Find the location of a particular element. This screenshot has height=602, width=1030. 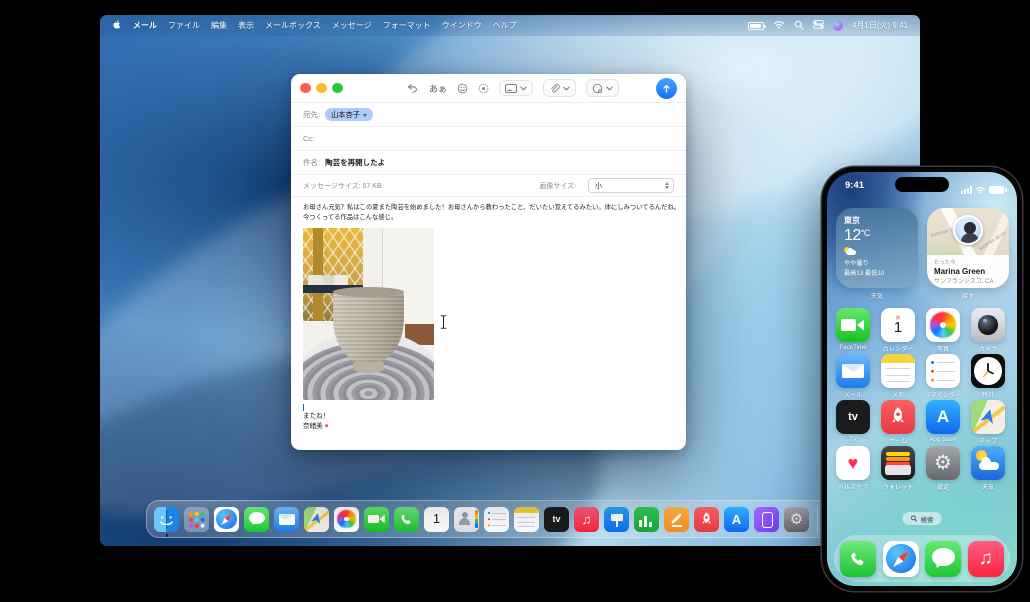

menu-item-help: ヘルプ is located at coordinates (505, 25).